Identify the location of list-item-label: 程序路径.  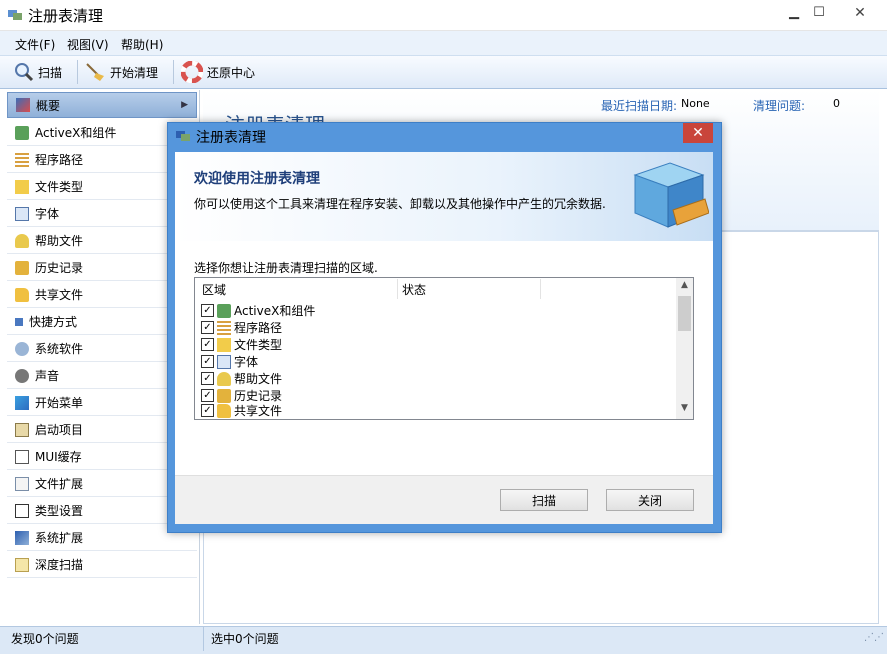
(258, 328).